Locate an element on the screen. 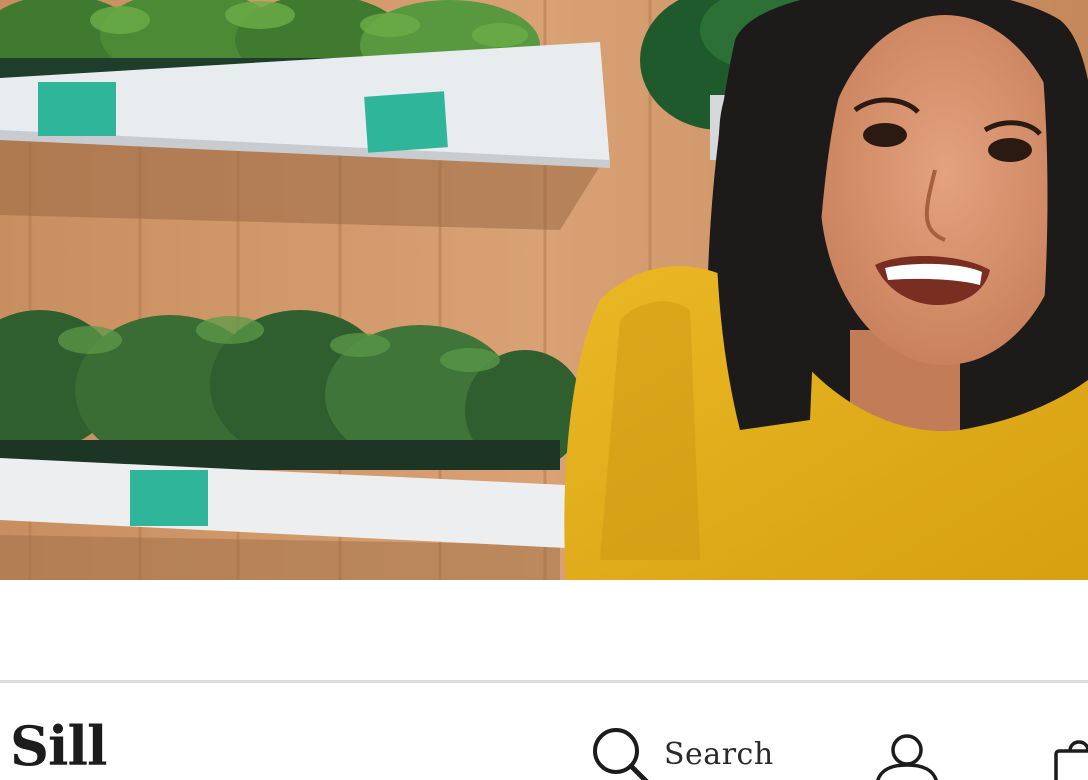 This screenshot has height=780, width=1088. account-button is located at coordinates (907, 756).